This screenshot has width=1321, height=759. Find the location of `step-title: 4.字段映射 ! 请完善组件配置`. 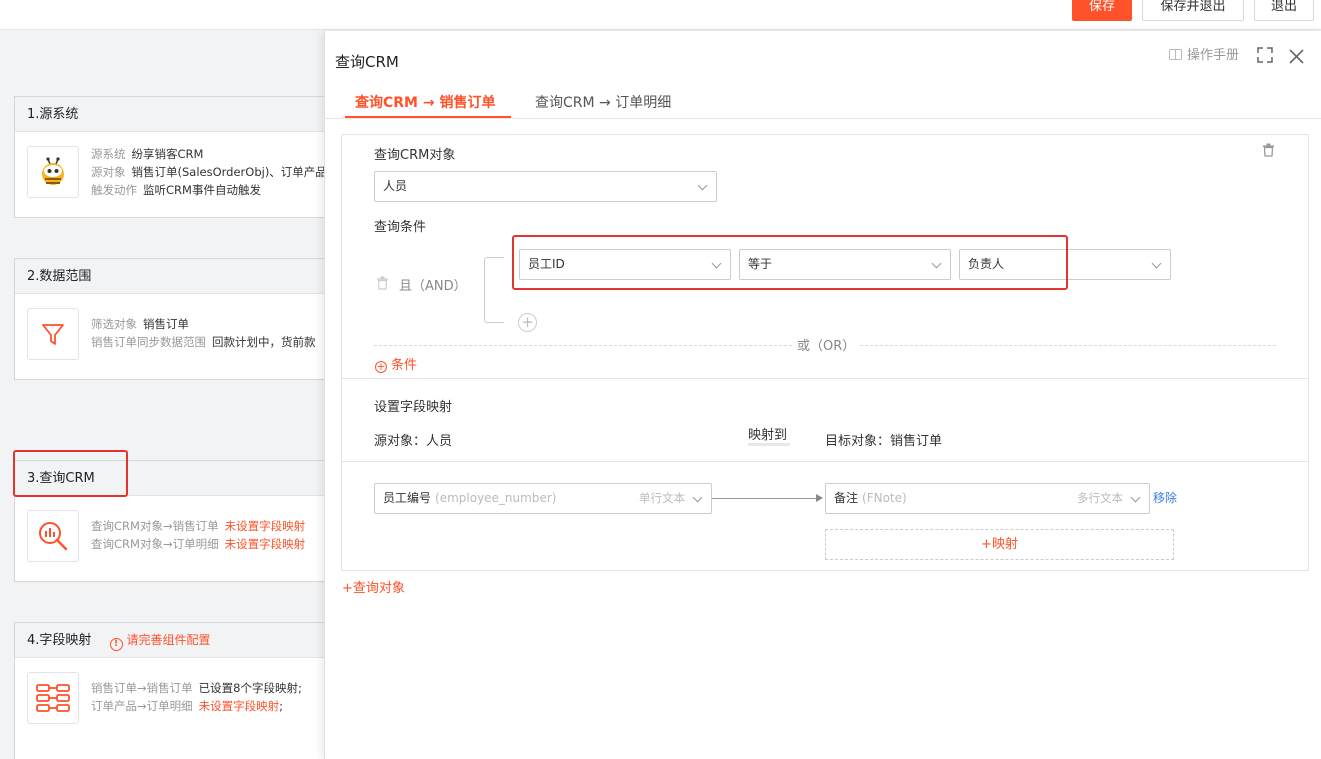

step-title: 4.字段映射 ! 请完善组件配置 is located at coordinates (169, 640).